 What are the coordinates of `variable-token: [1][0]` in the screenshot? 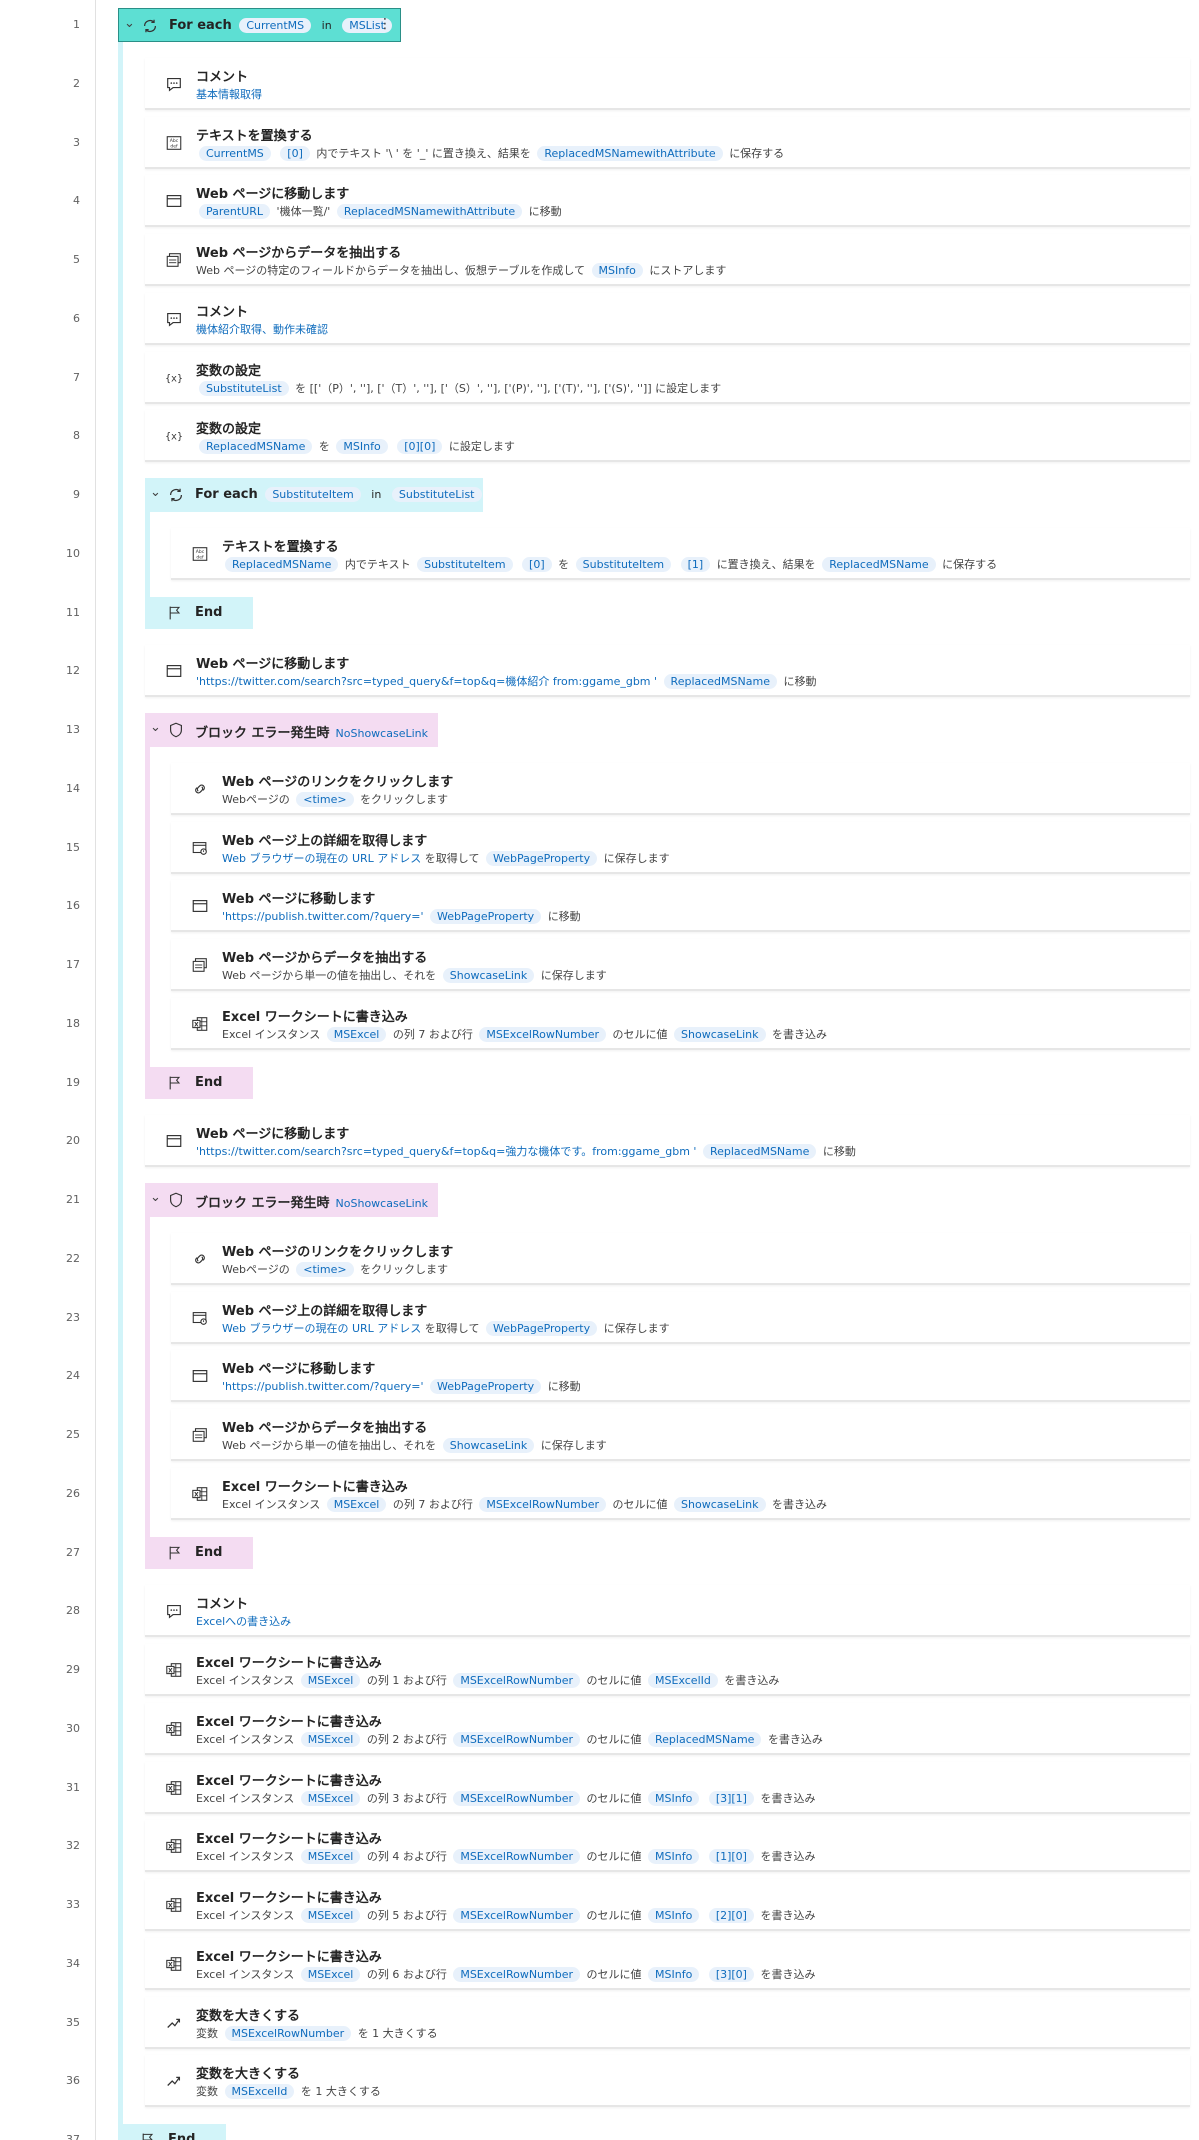 It's located at (731, 1857).